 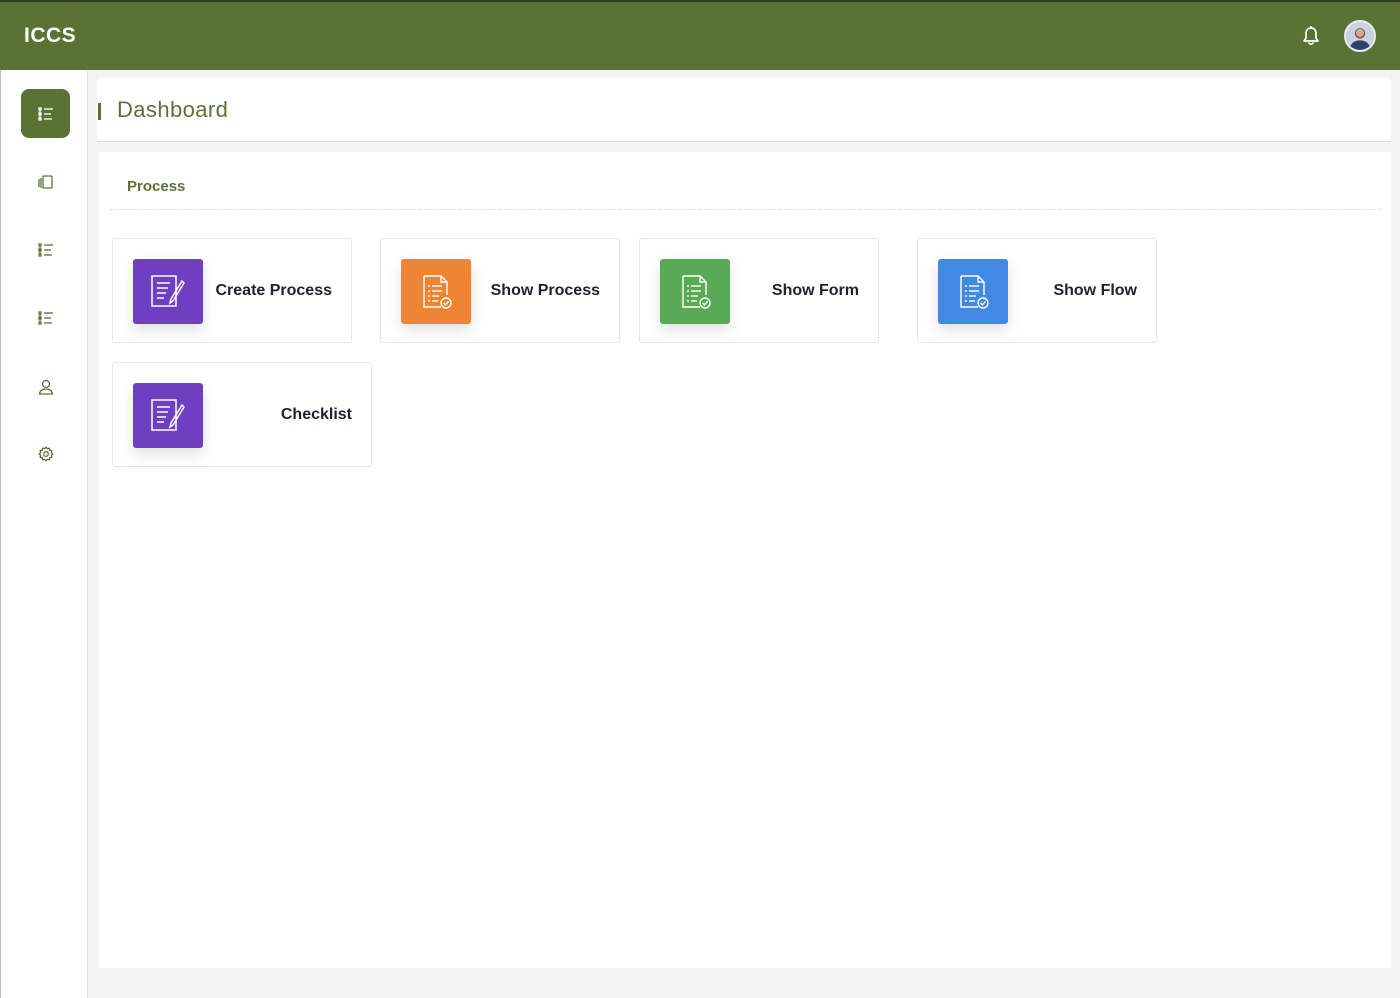 What do you see at coordinates (173, 109) in the screenshot?
I see `page-title: Dashboard` at bounding box center [173, 109].